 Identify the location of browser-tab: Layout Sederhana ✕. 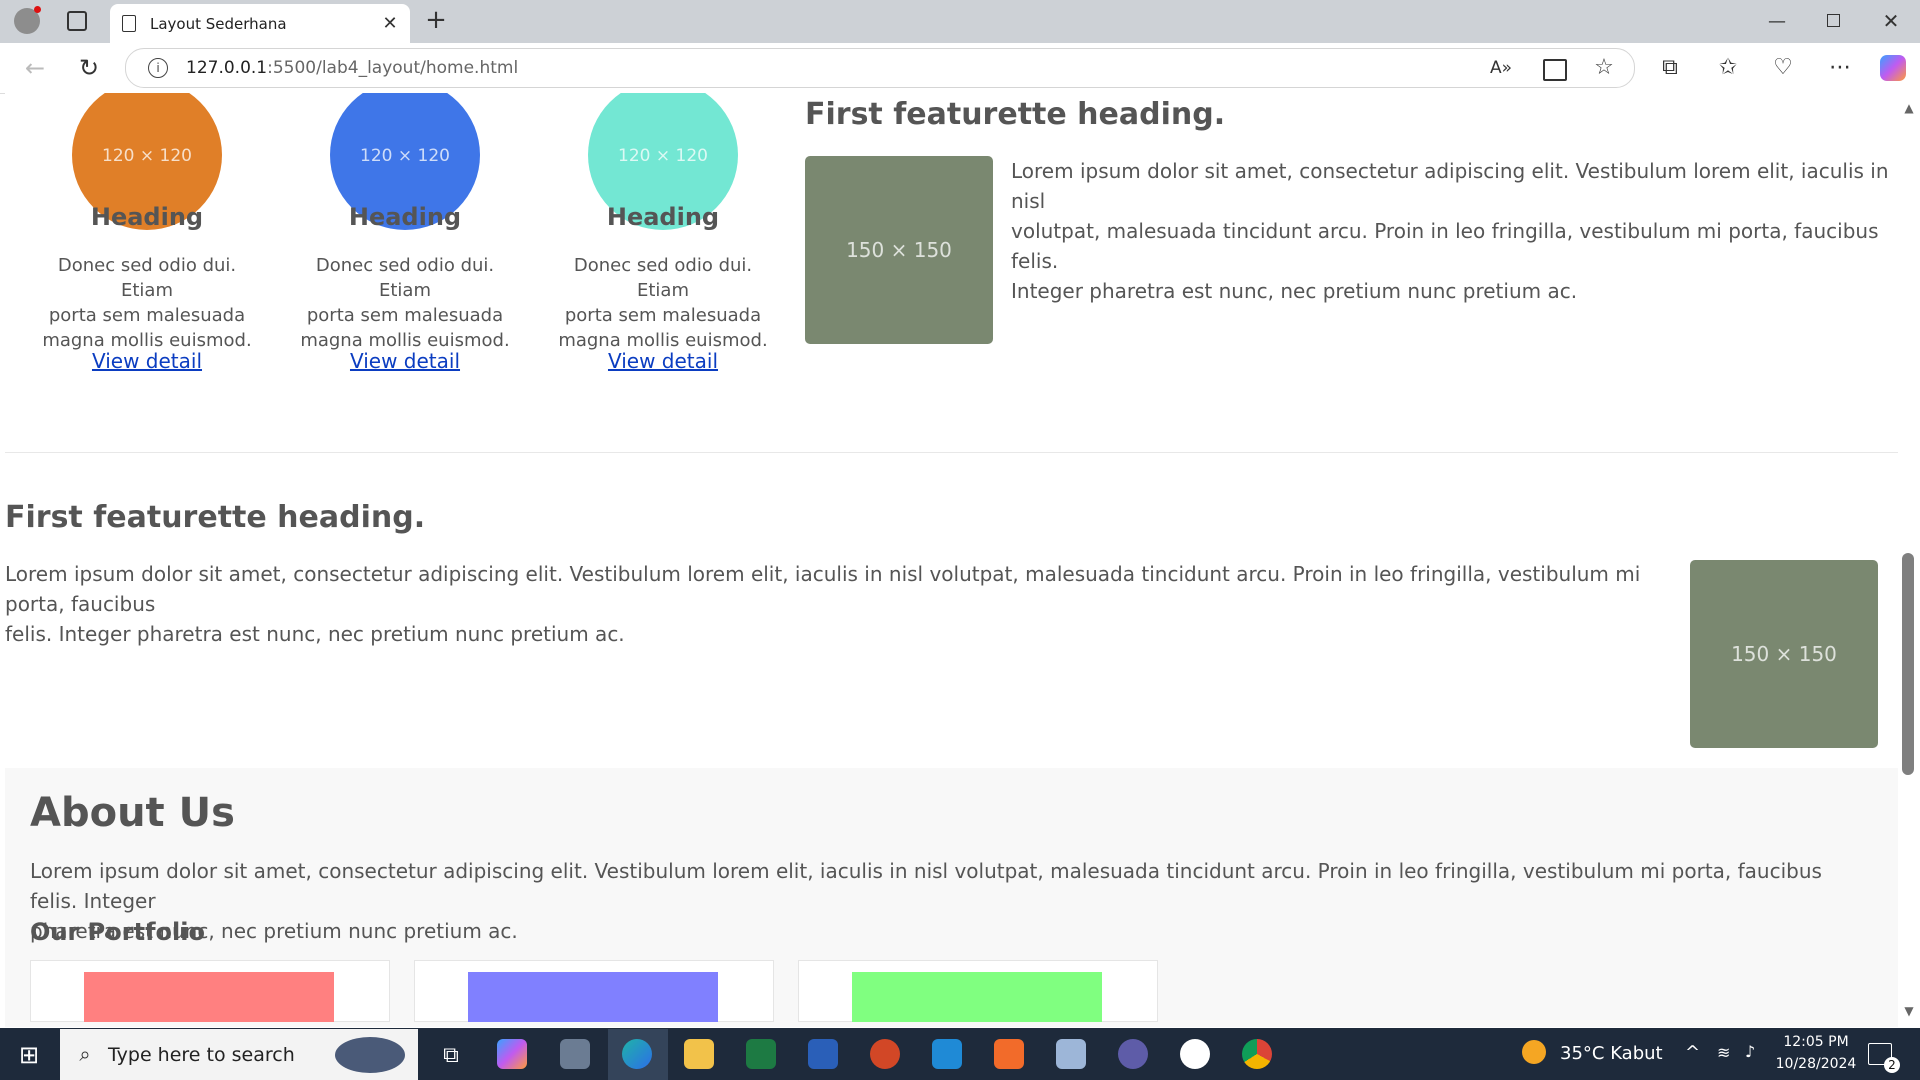
(260, 23).